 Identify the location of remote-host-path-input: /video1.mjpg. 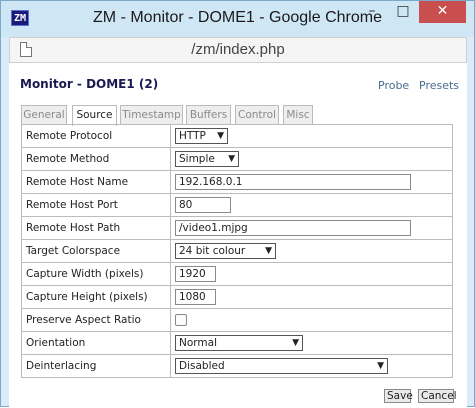
(293, 228).